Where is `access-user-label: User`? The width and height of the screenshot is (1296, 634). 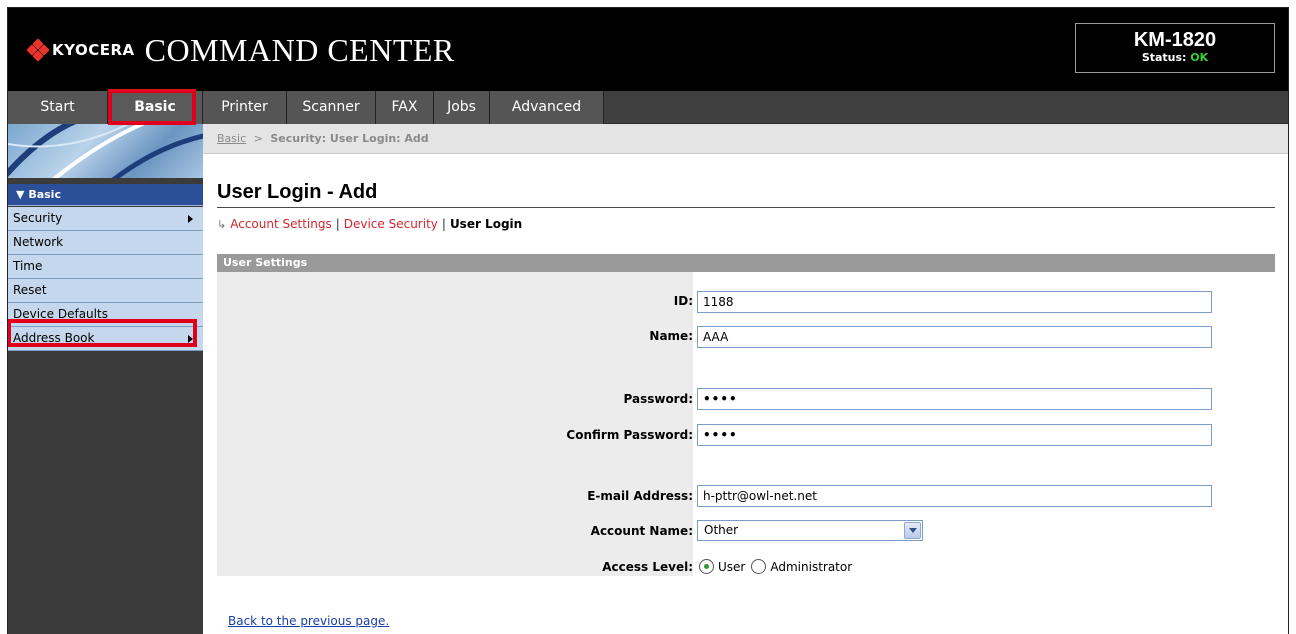 access-user-label: User is located at coordinates (731, 567).